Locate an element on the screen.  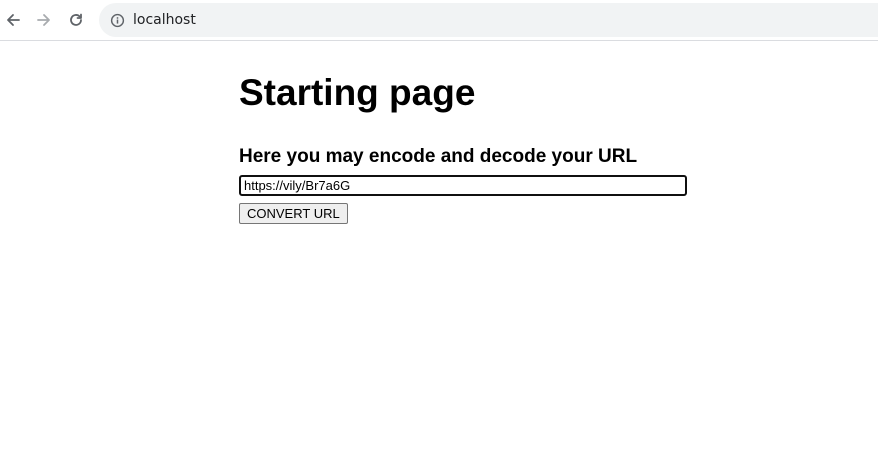
address-bar-url: localhost is located at coordinates (164, 20).